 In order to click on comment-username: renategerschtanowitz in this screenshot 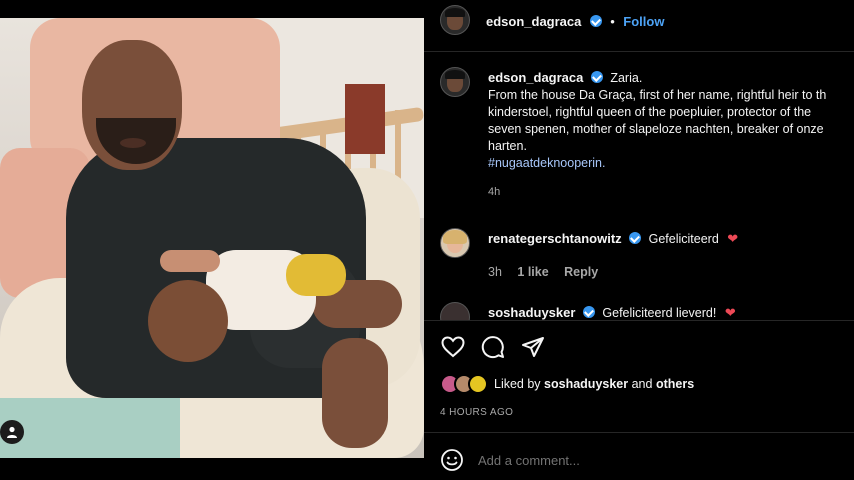, I will do `click(555, 238)`.